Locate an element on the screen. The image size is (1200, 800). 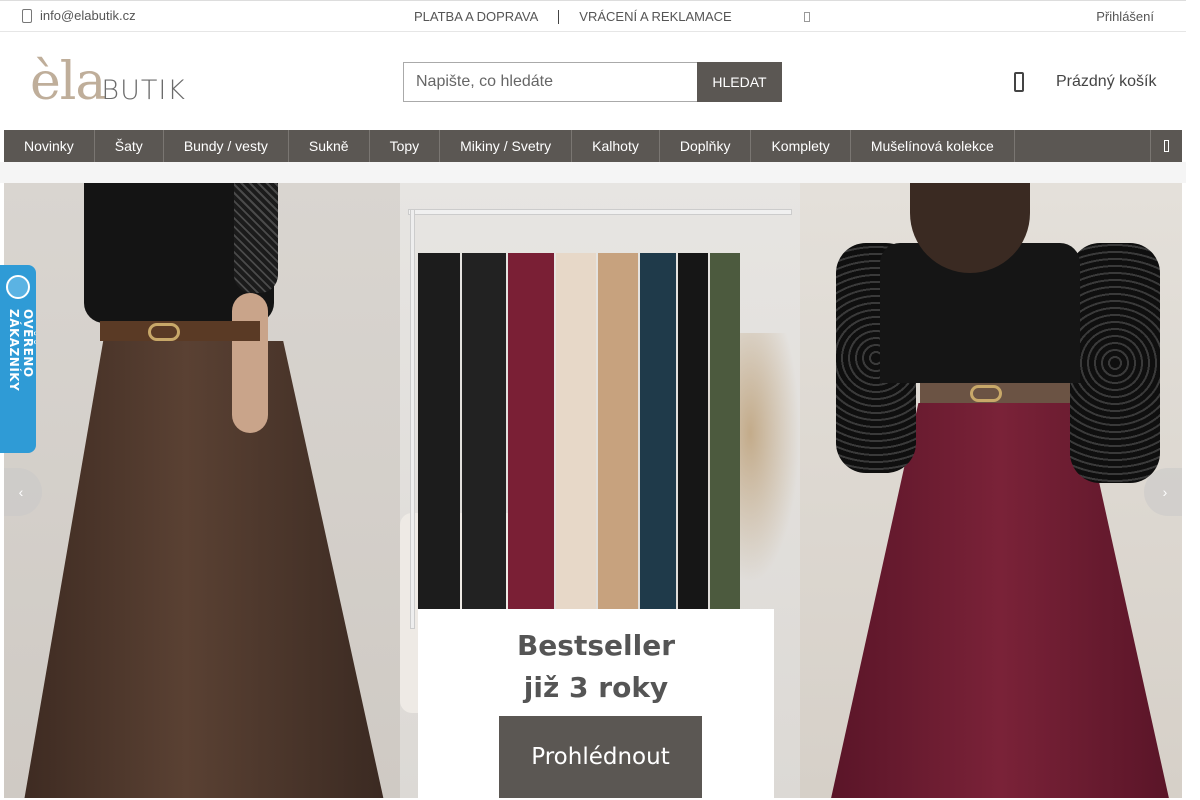
link-returns: VRÁCENÍ A REKLAMACE is located at coordinates (655, 16).